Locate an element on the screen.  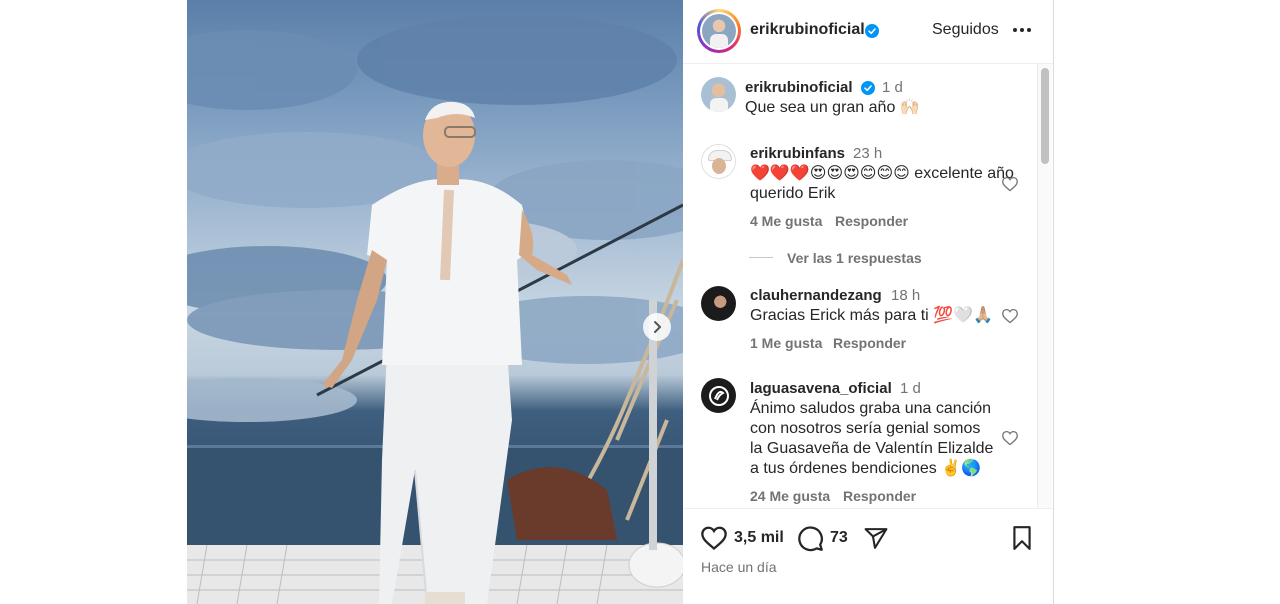
comment-text: con nosotros sería genial somos is located at coordinates (865, 428).